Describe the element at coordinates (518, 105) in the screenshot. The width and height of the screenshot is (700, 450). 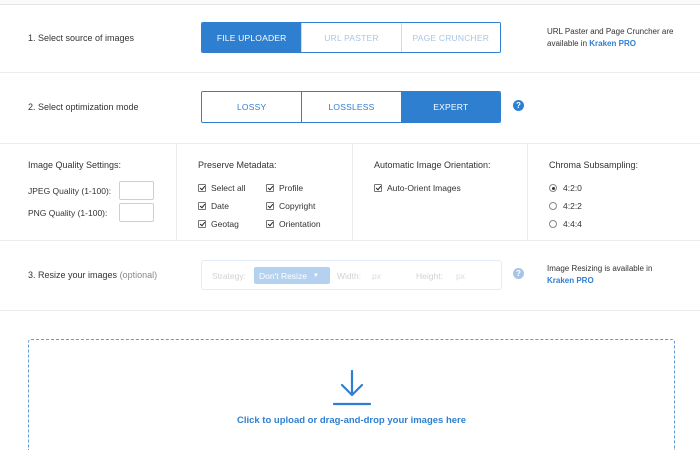
I see `mode-help-icon: ?` at that location.